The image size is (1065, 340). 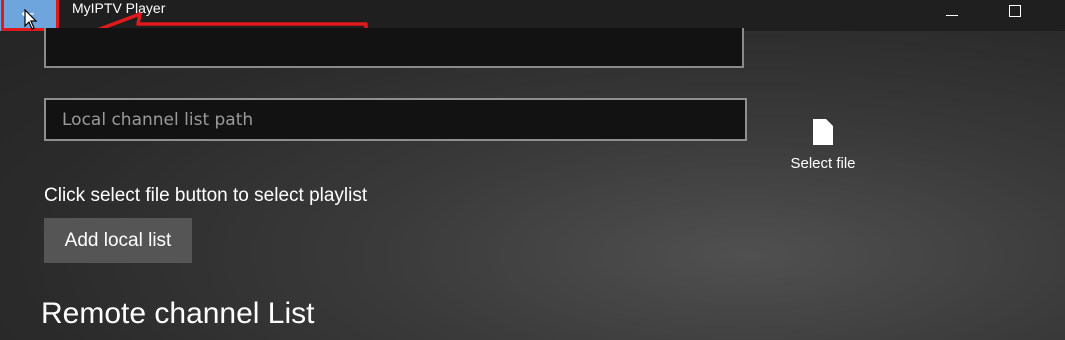 I want to click on select-file-label: Select file, so click(x=823, y=163).